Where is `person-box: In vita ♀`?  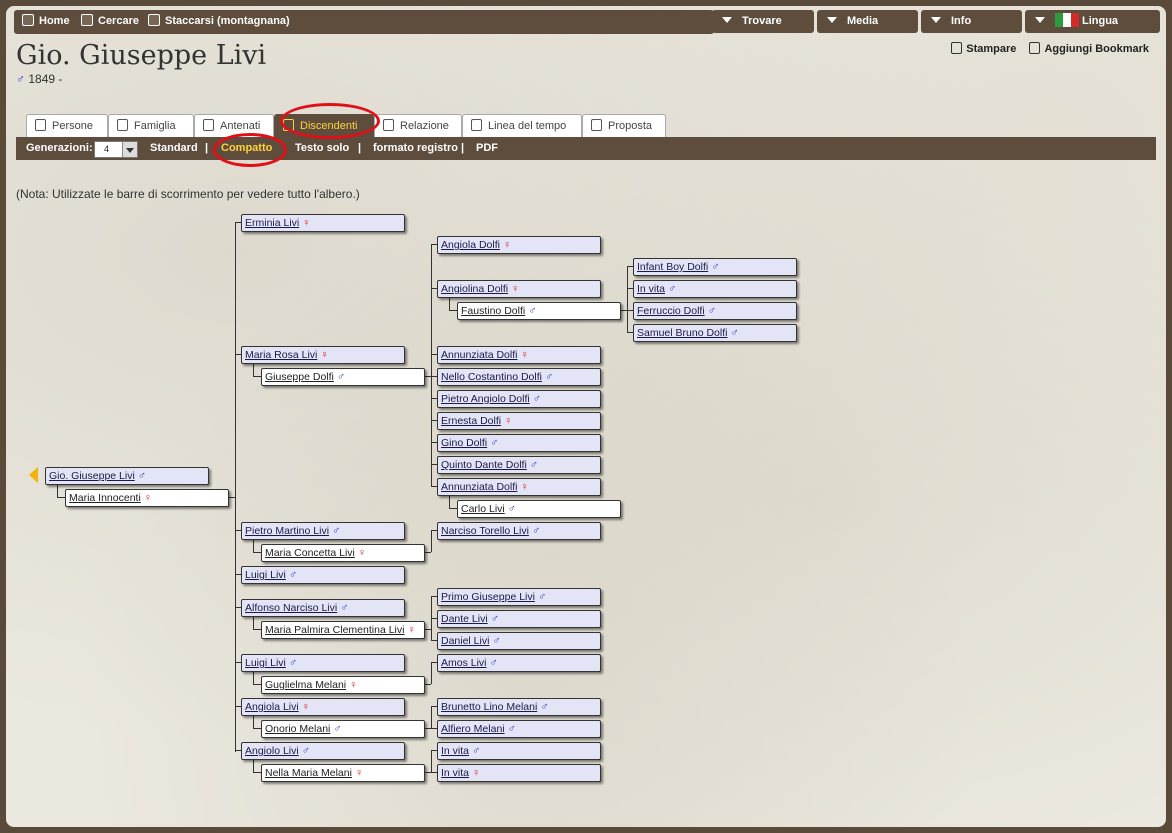
person-box: In vita ♀ is located at coordinates (519, 773).